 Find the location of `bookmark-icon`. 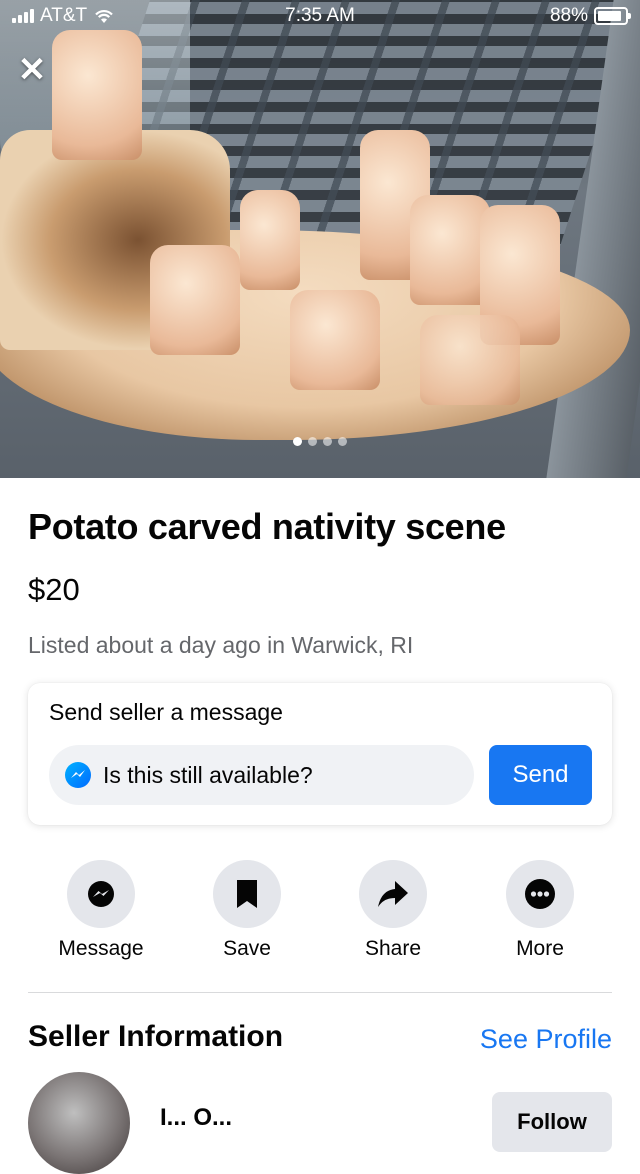

bookmark-icon is located at coordinates (247, 894).